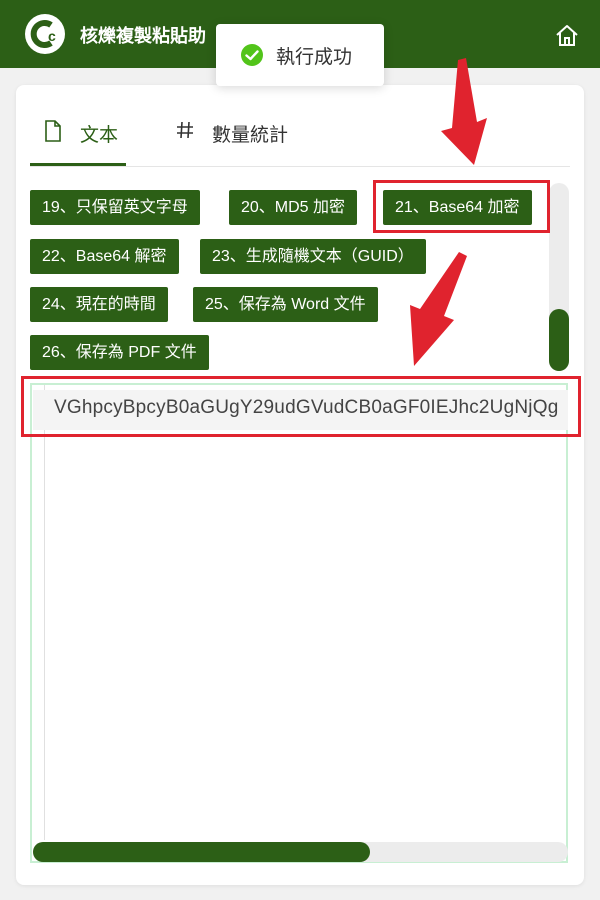  I want to click on toast-message: 執行成功, so click(314, 57).